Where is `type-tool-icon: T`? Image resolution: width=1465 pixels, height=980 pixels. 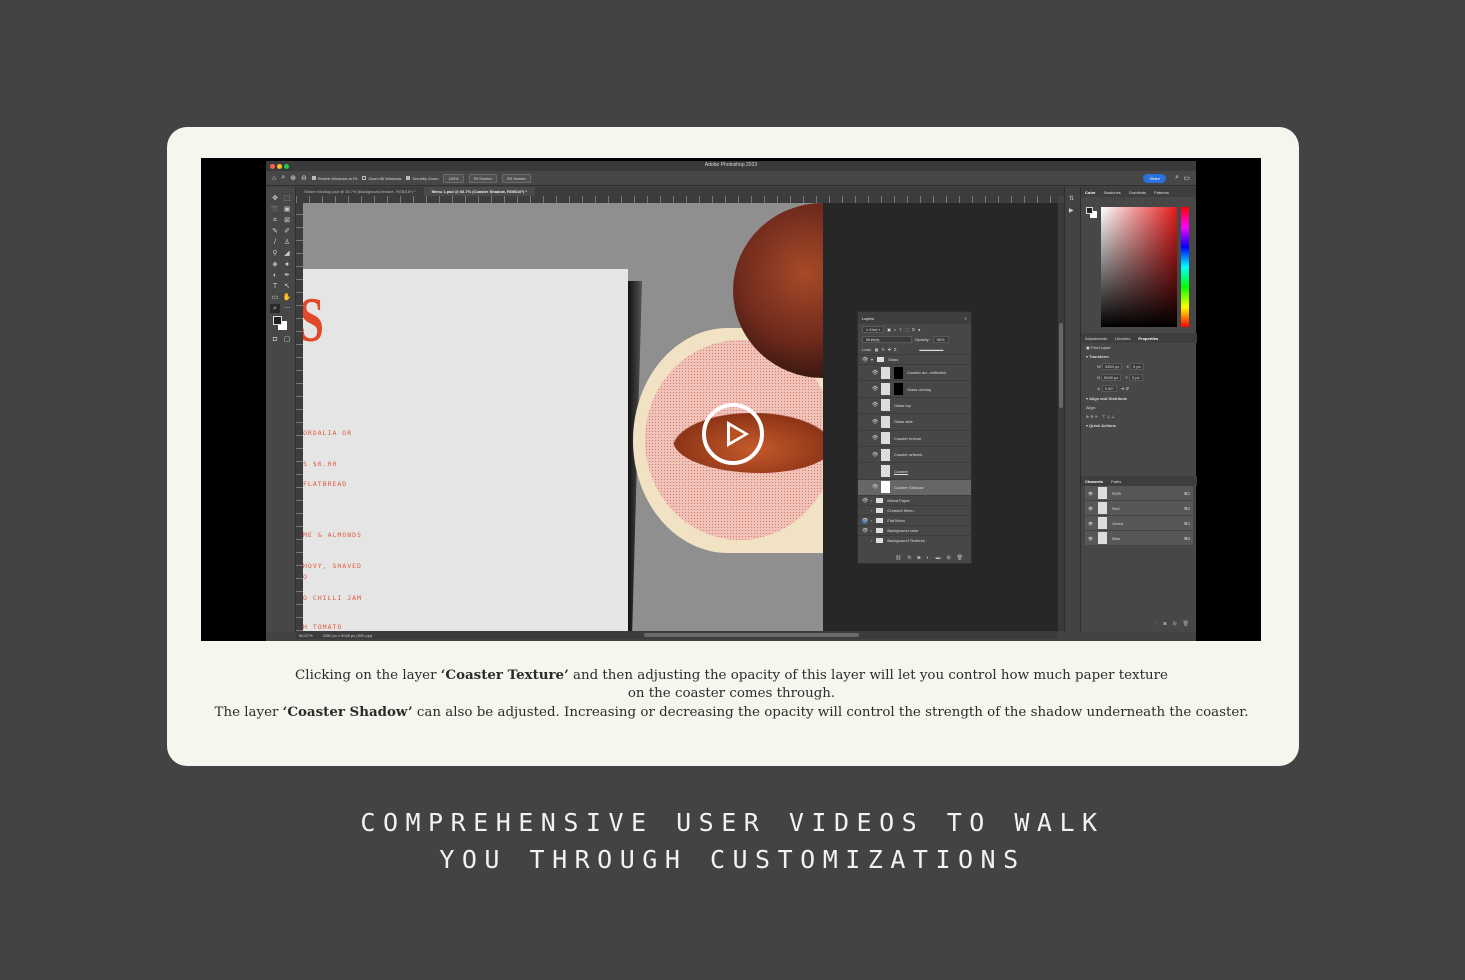
type-tool-icon: T is located at coordinates (275, 286).